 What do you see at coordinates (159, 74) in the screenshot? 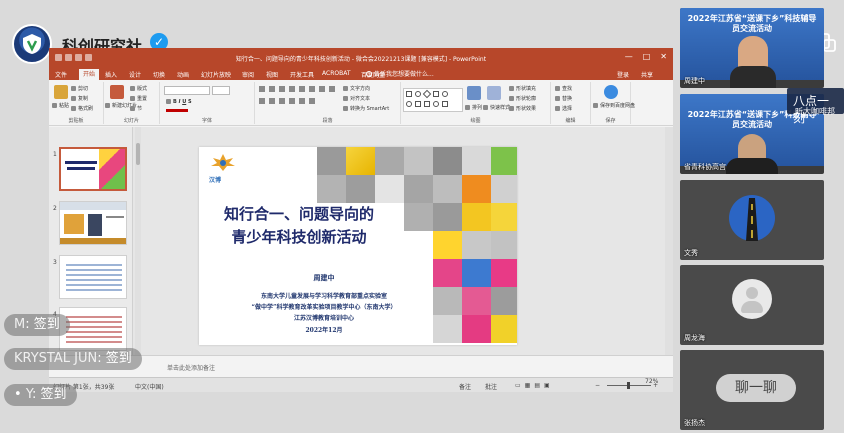
I see `tab-transitions: 切换` at bounding box center [159, 74].